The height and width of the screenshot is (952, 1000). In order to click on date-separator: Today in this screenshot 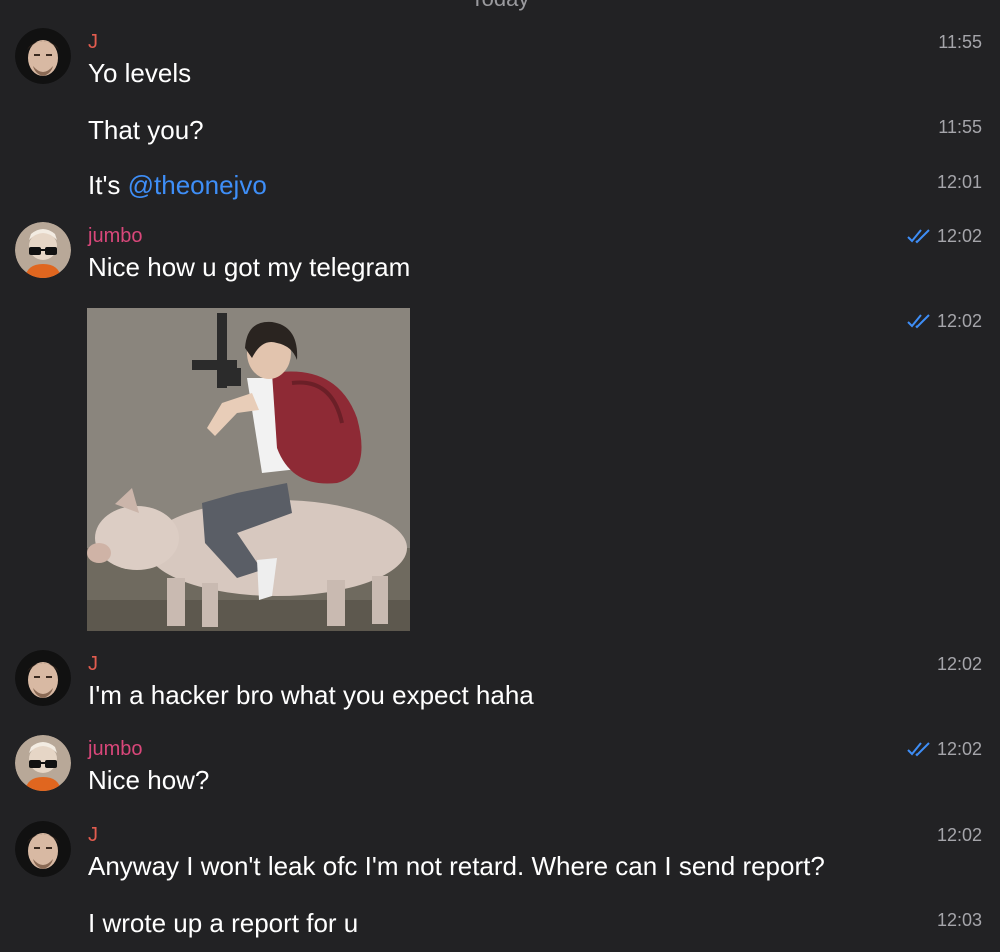, I will do `click(500, 6)`.